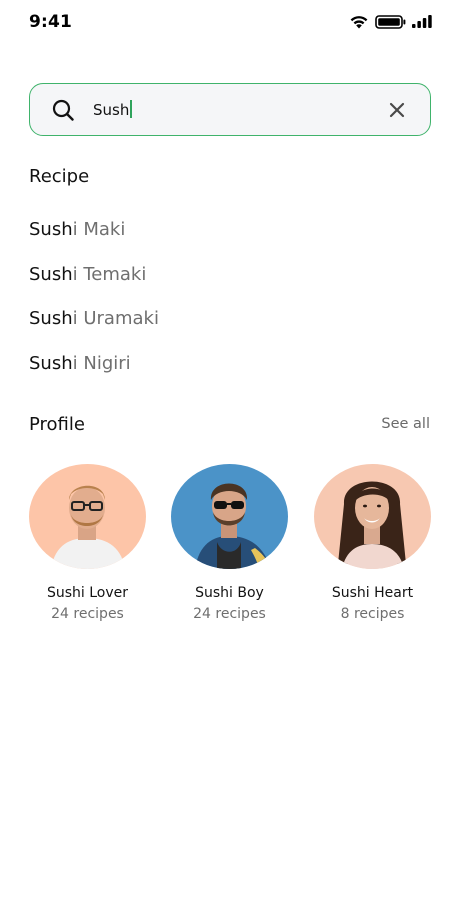 Image resolution: width=460 pixels, height=900 pixels. What do you see at coordinates (230, 109) in the screenshot?
I see `search-field: Sush` at bounding box center [230, 109].